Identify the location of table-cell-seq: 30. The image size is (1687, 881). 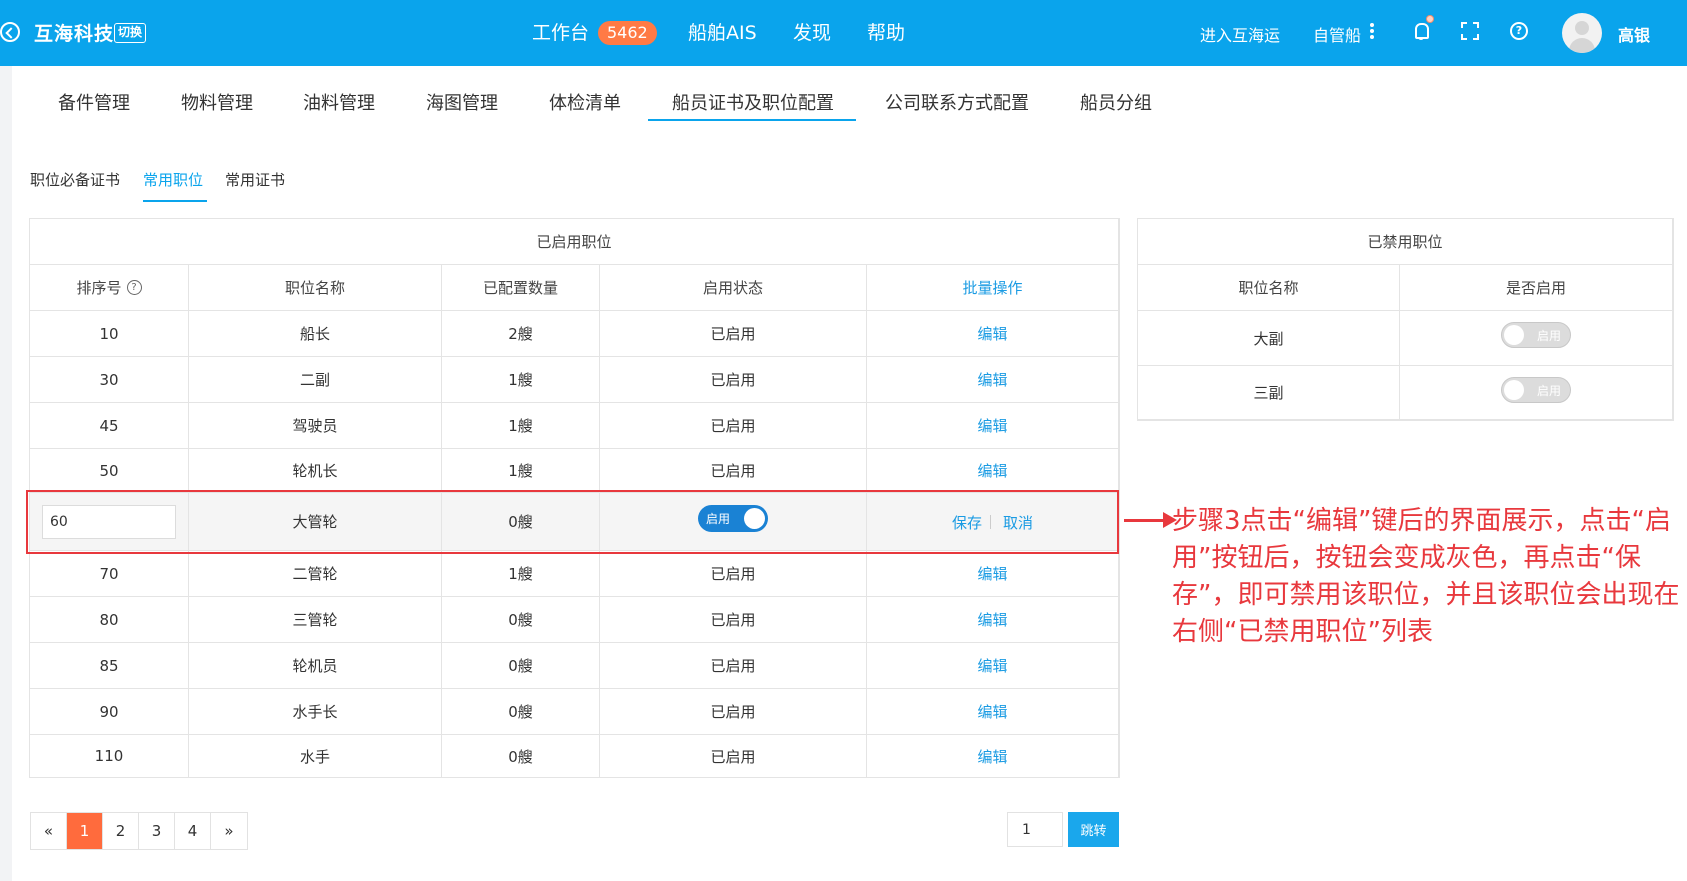
(109, 380).